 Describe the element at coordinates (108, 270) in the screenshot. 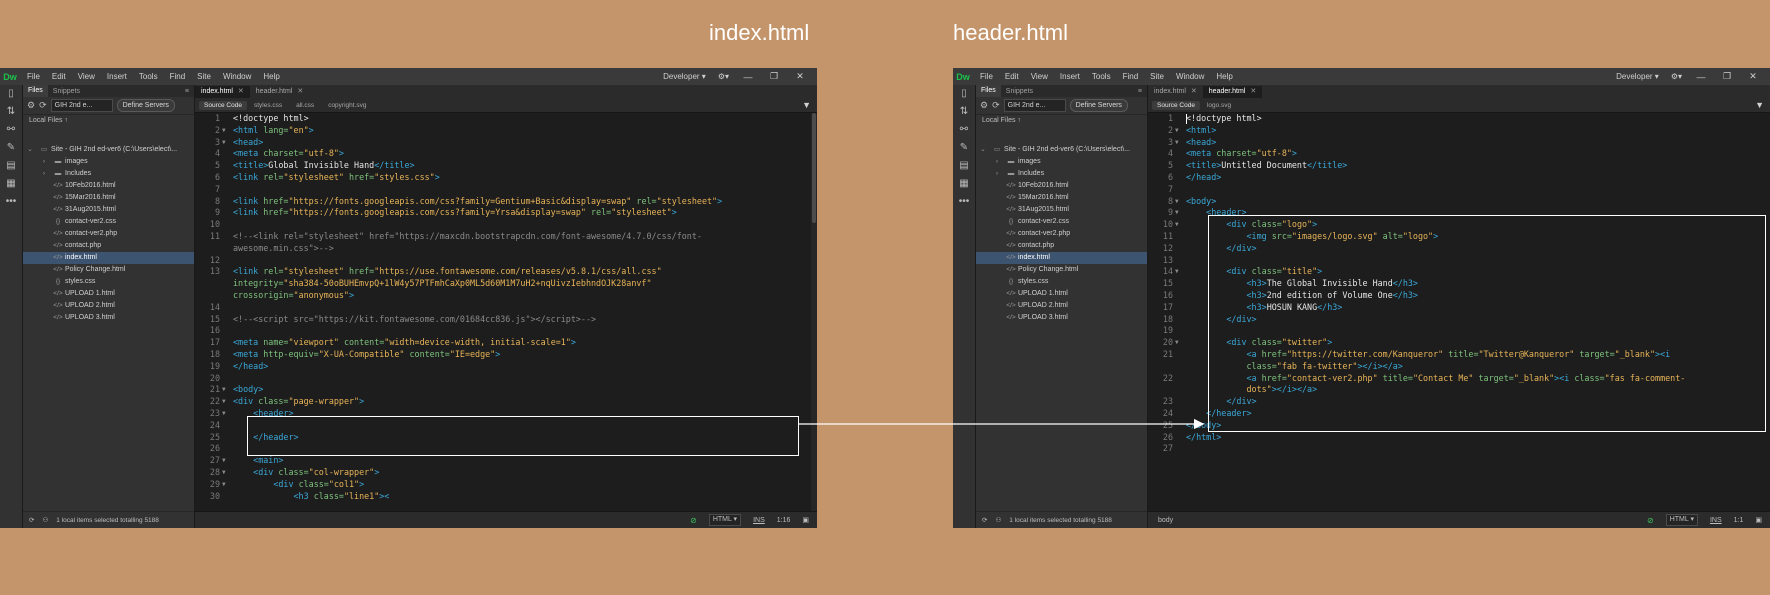

I see `file-item: </> Policy Change.html` at that location.